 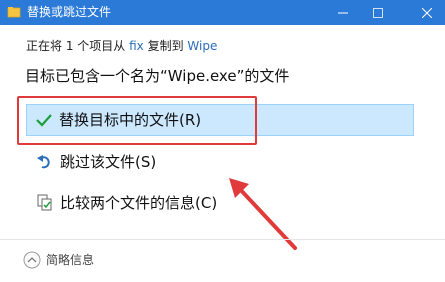 I want to click on annotation-arrow-icon, so click(x=263, y=214).